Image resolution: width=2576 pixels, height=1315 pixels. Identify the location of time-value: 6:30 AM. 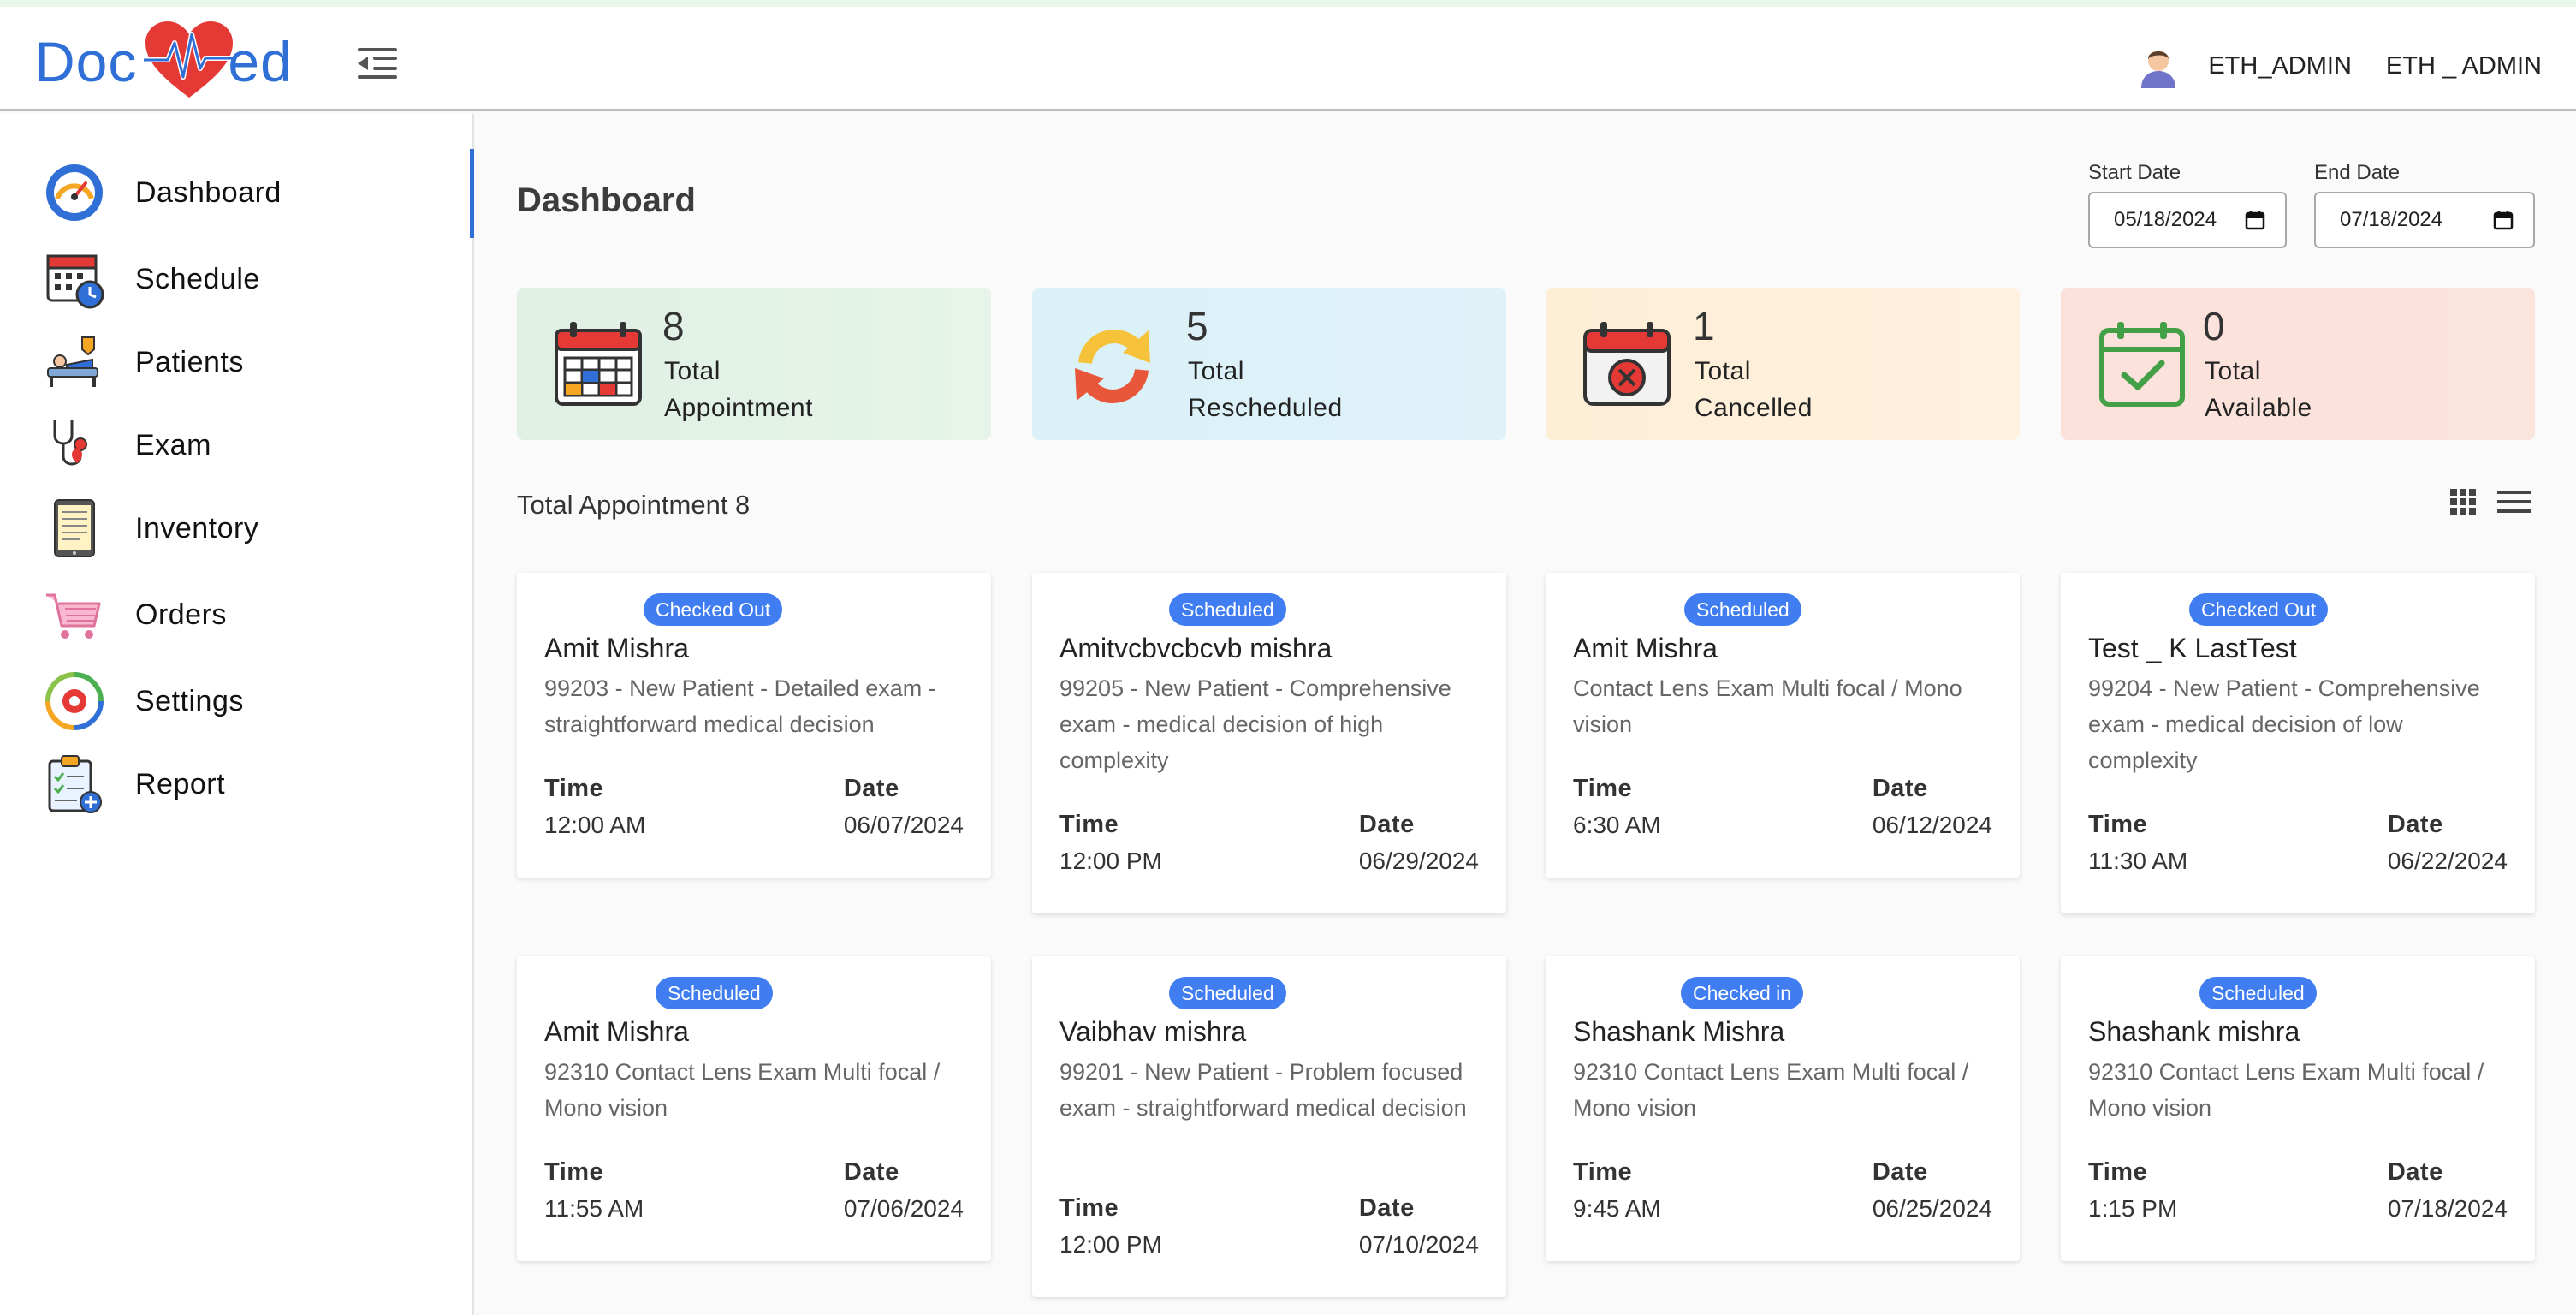
(1617, 825).